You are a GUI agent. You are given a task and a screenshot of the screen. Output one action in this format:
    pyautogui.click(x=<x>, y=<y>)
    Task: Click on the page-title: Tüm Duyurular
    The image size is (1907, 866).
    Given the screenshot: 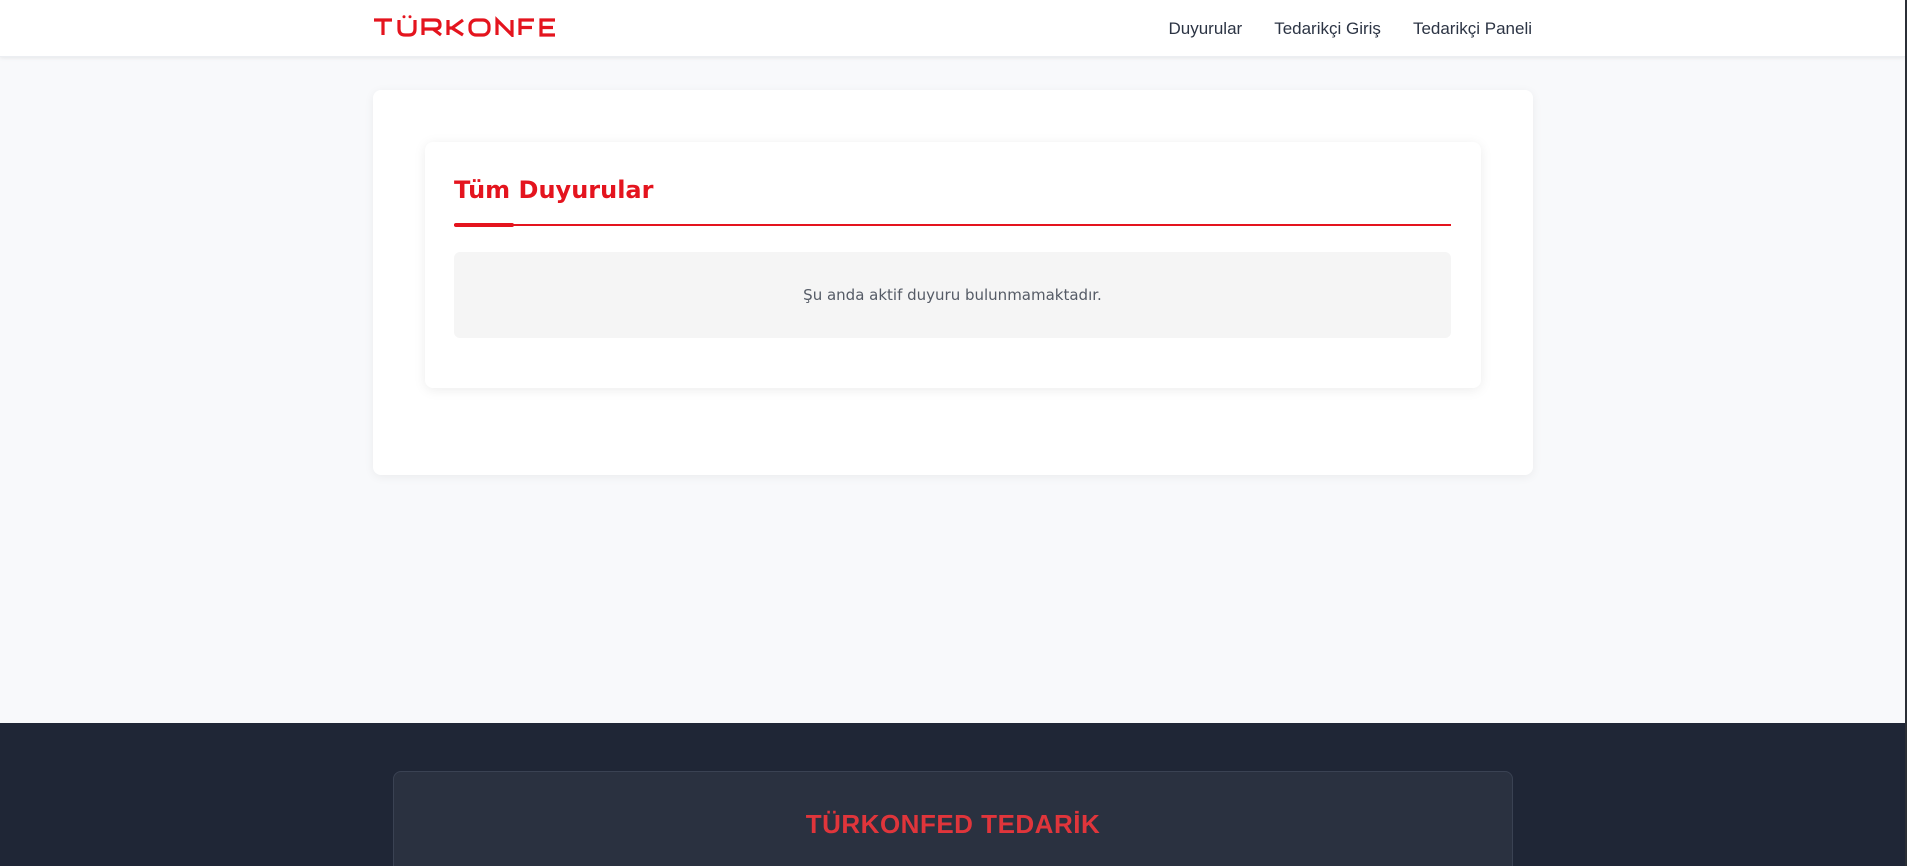 What is the action you would take?
    pyautogui.click(x=554, y=190)
    